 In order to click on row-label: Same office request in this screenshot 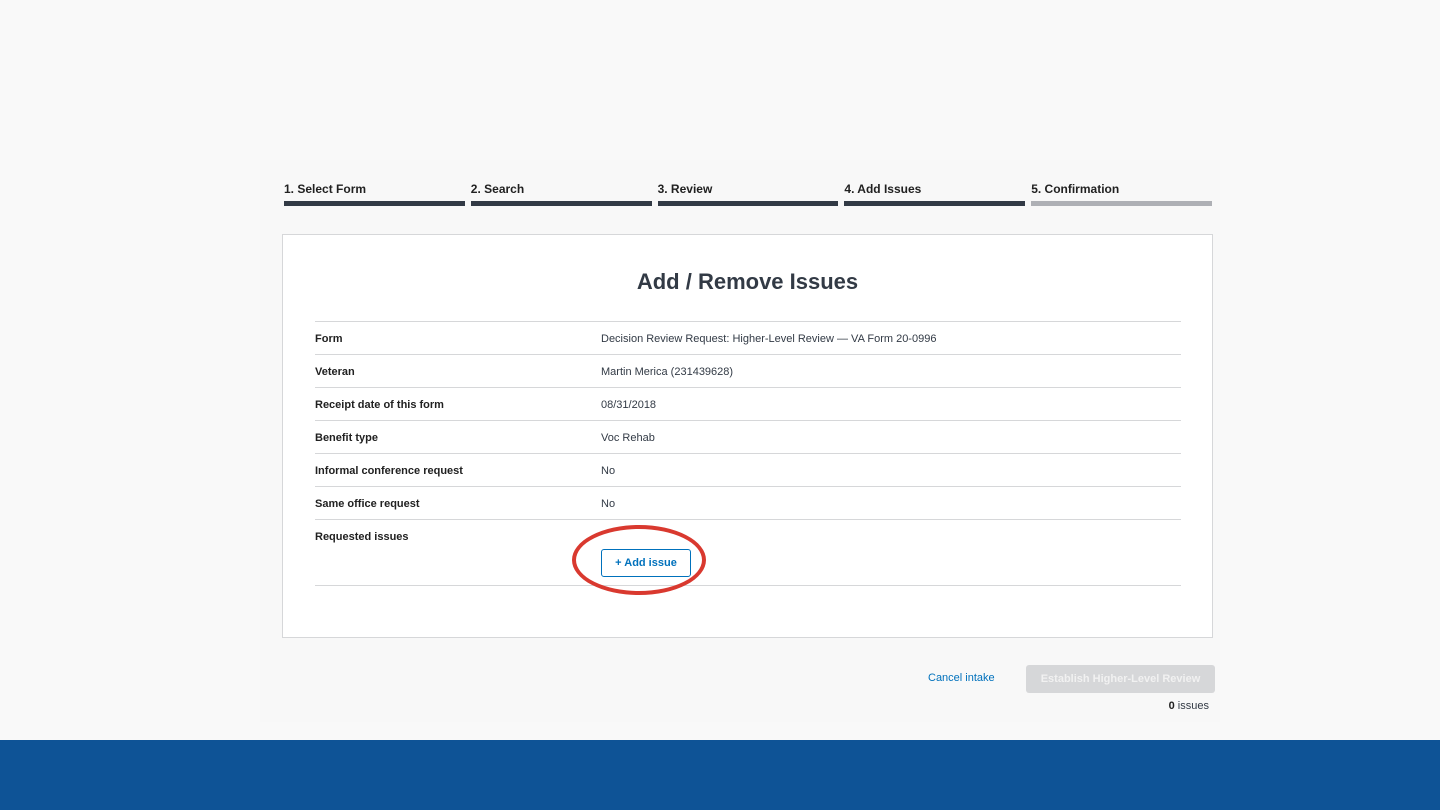, I will do `click(367, 504)`.